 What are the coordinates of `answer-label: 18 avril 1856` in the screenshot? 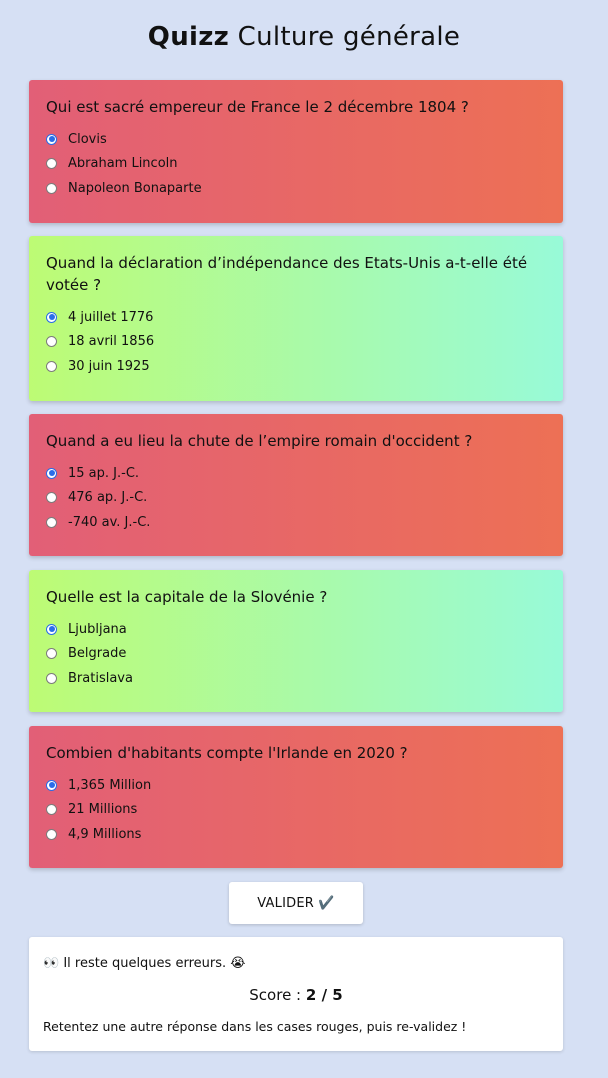 It's located at (111, 342).